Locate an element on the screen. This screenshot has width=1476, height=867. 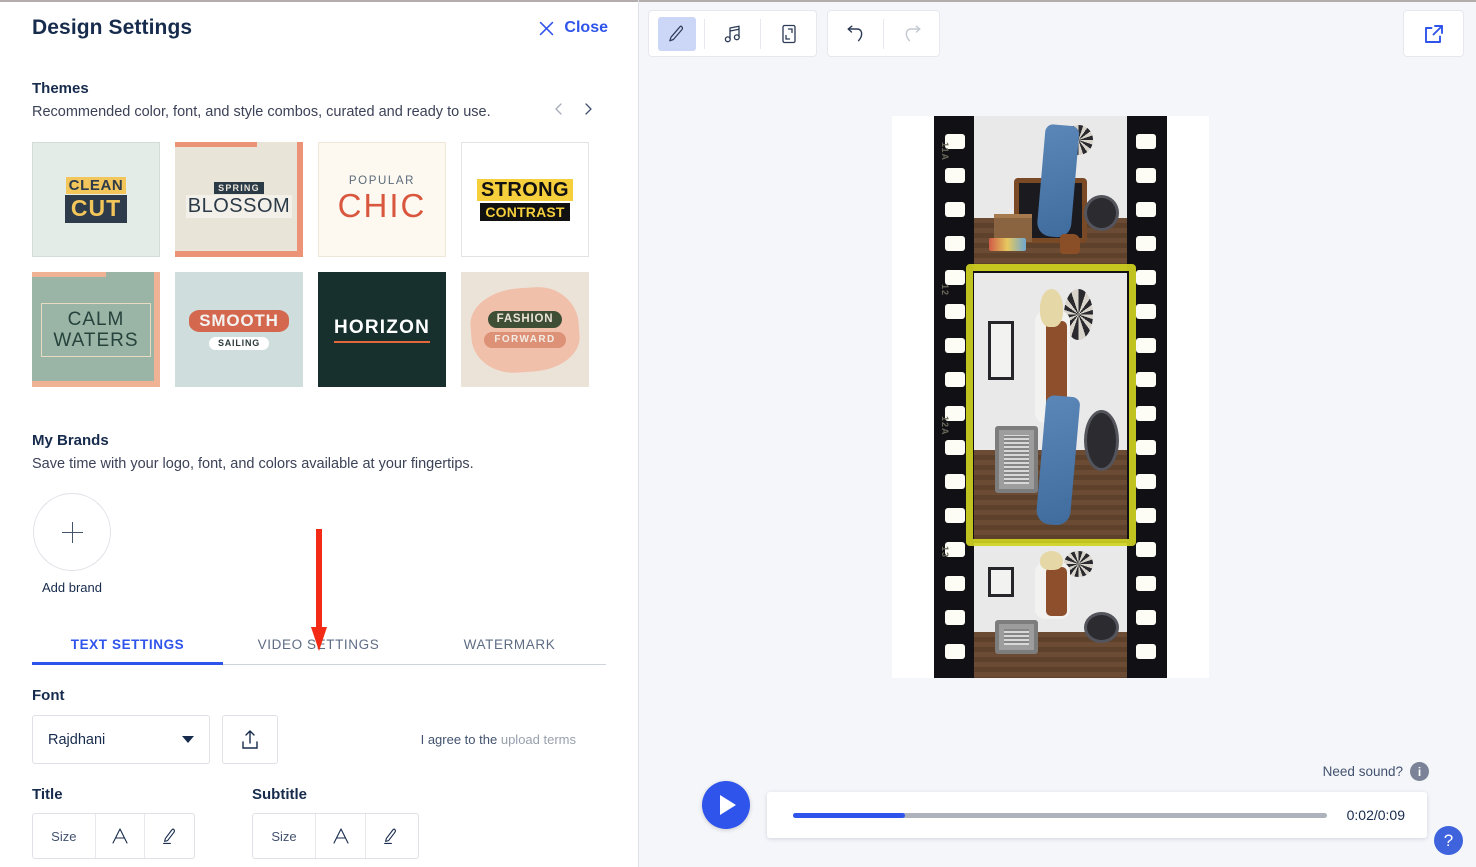
themes-prev-button is located at coordinates (559, 109).